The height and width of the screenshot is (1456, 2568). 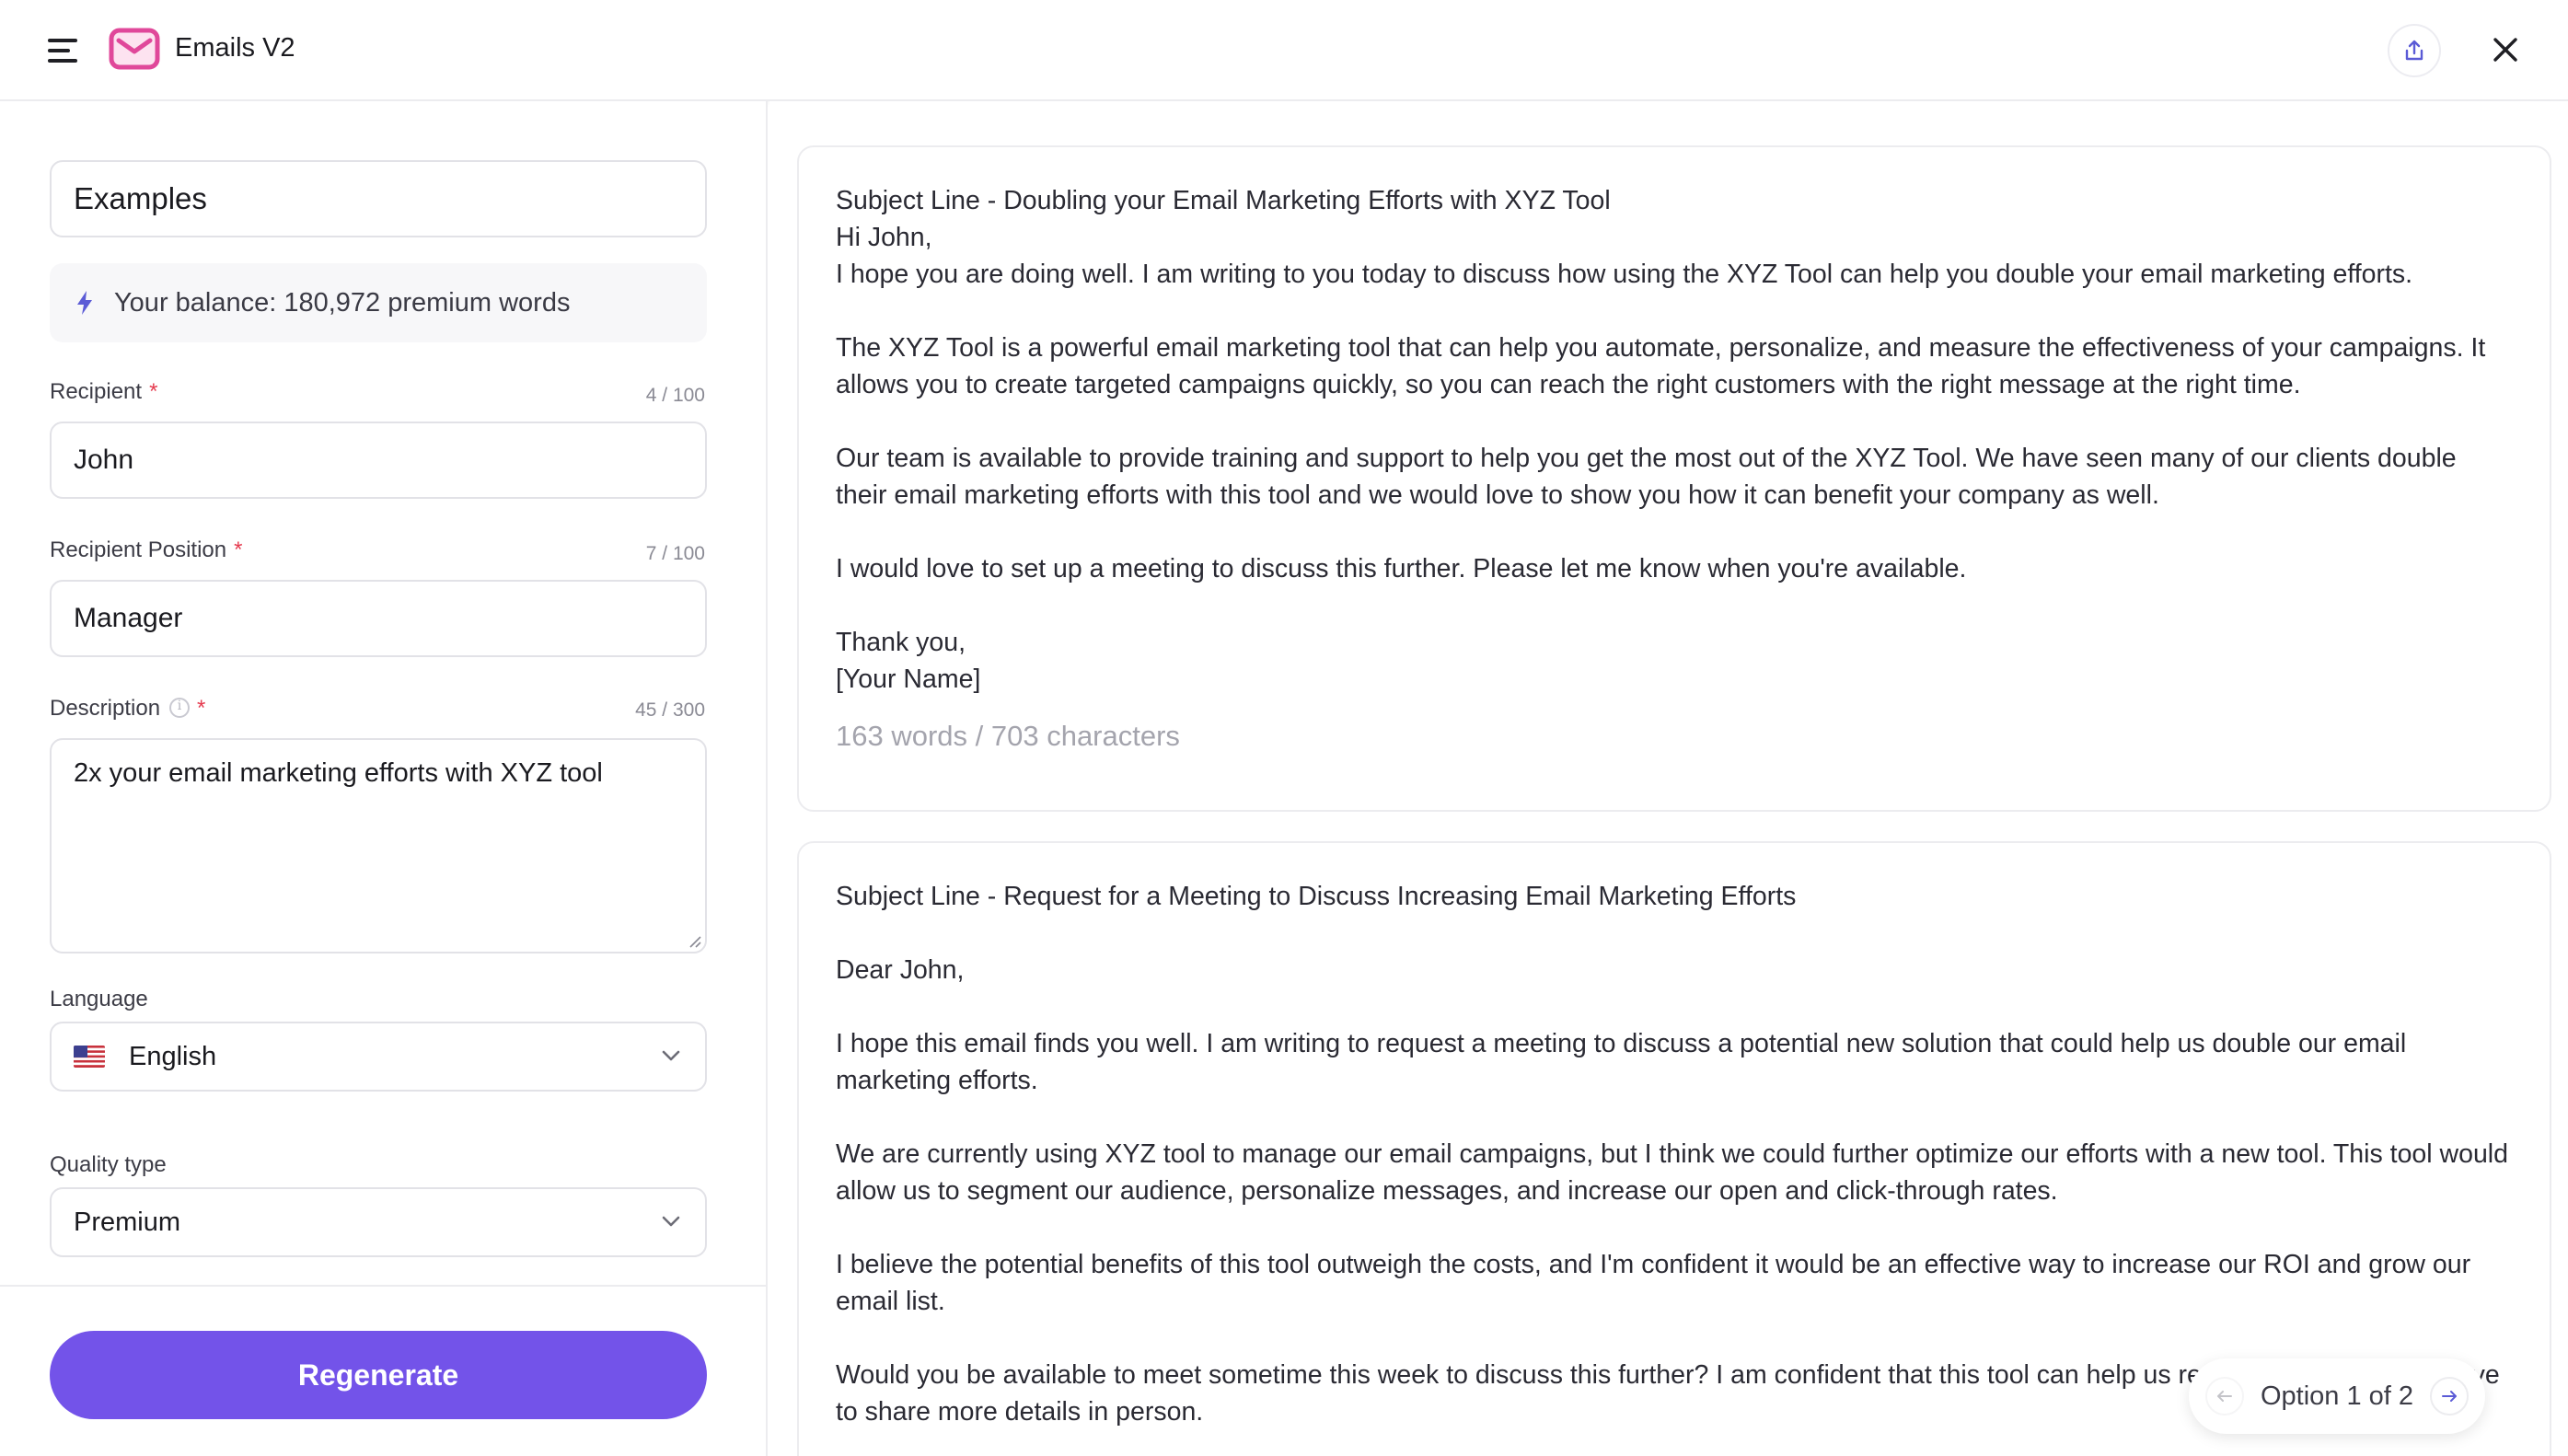 What do you see at coordinates (104, 460) in the screenshot?
I see `recipient-value: John` at bounding box center [104, 460].